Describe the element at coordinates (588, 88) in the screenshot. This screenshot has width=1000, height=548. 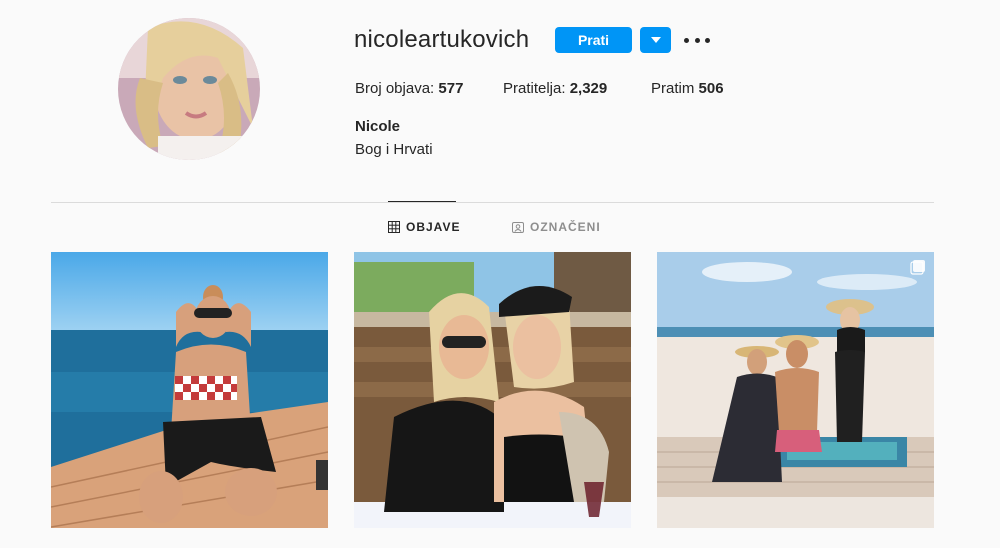
I see `followers-value: 2,329` at that location.